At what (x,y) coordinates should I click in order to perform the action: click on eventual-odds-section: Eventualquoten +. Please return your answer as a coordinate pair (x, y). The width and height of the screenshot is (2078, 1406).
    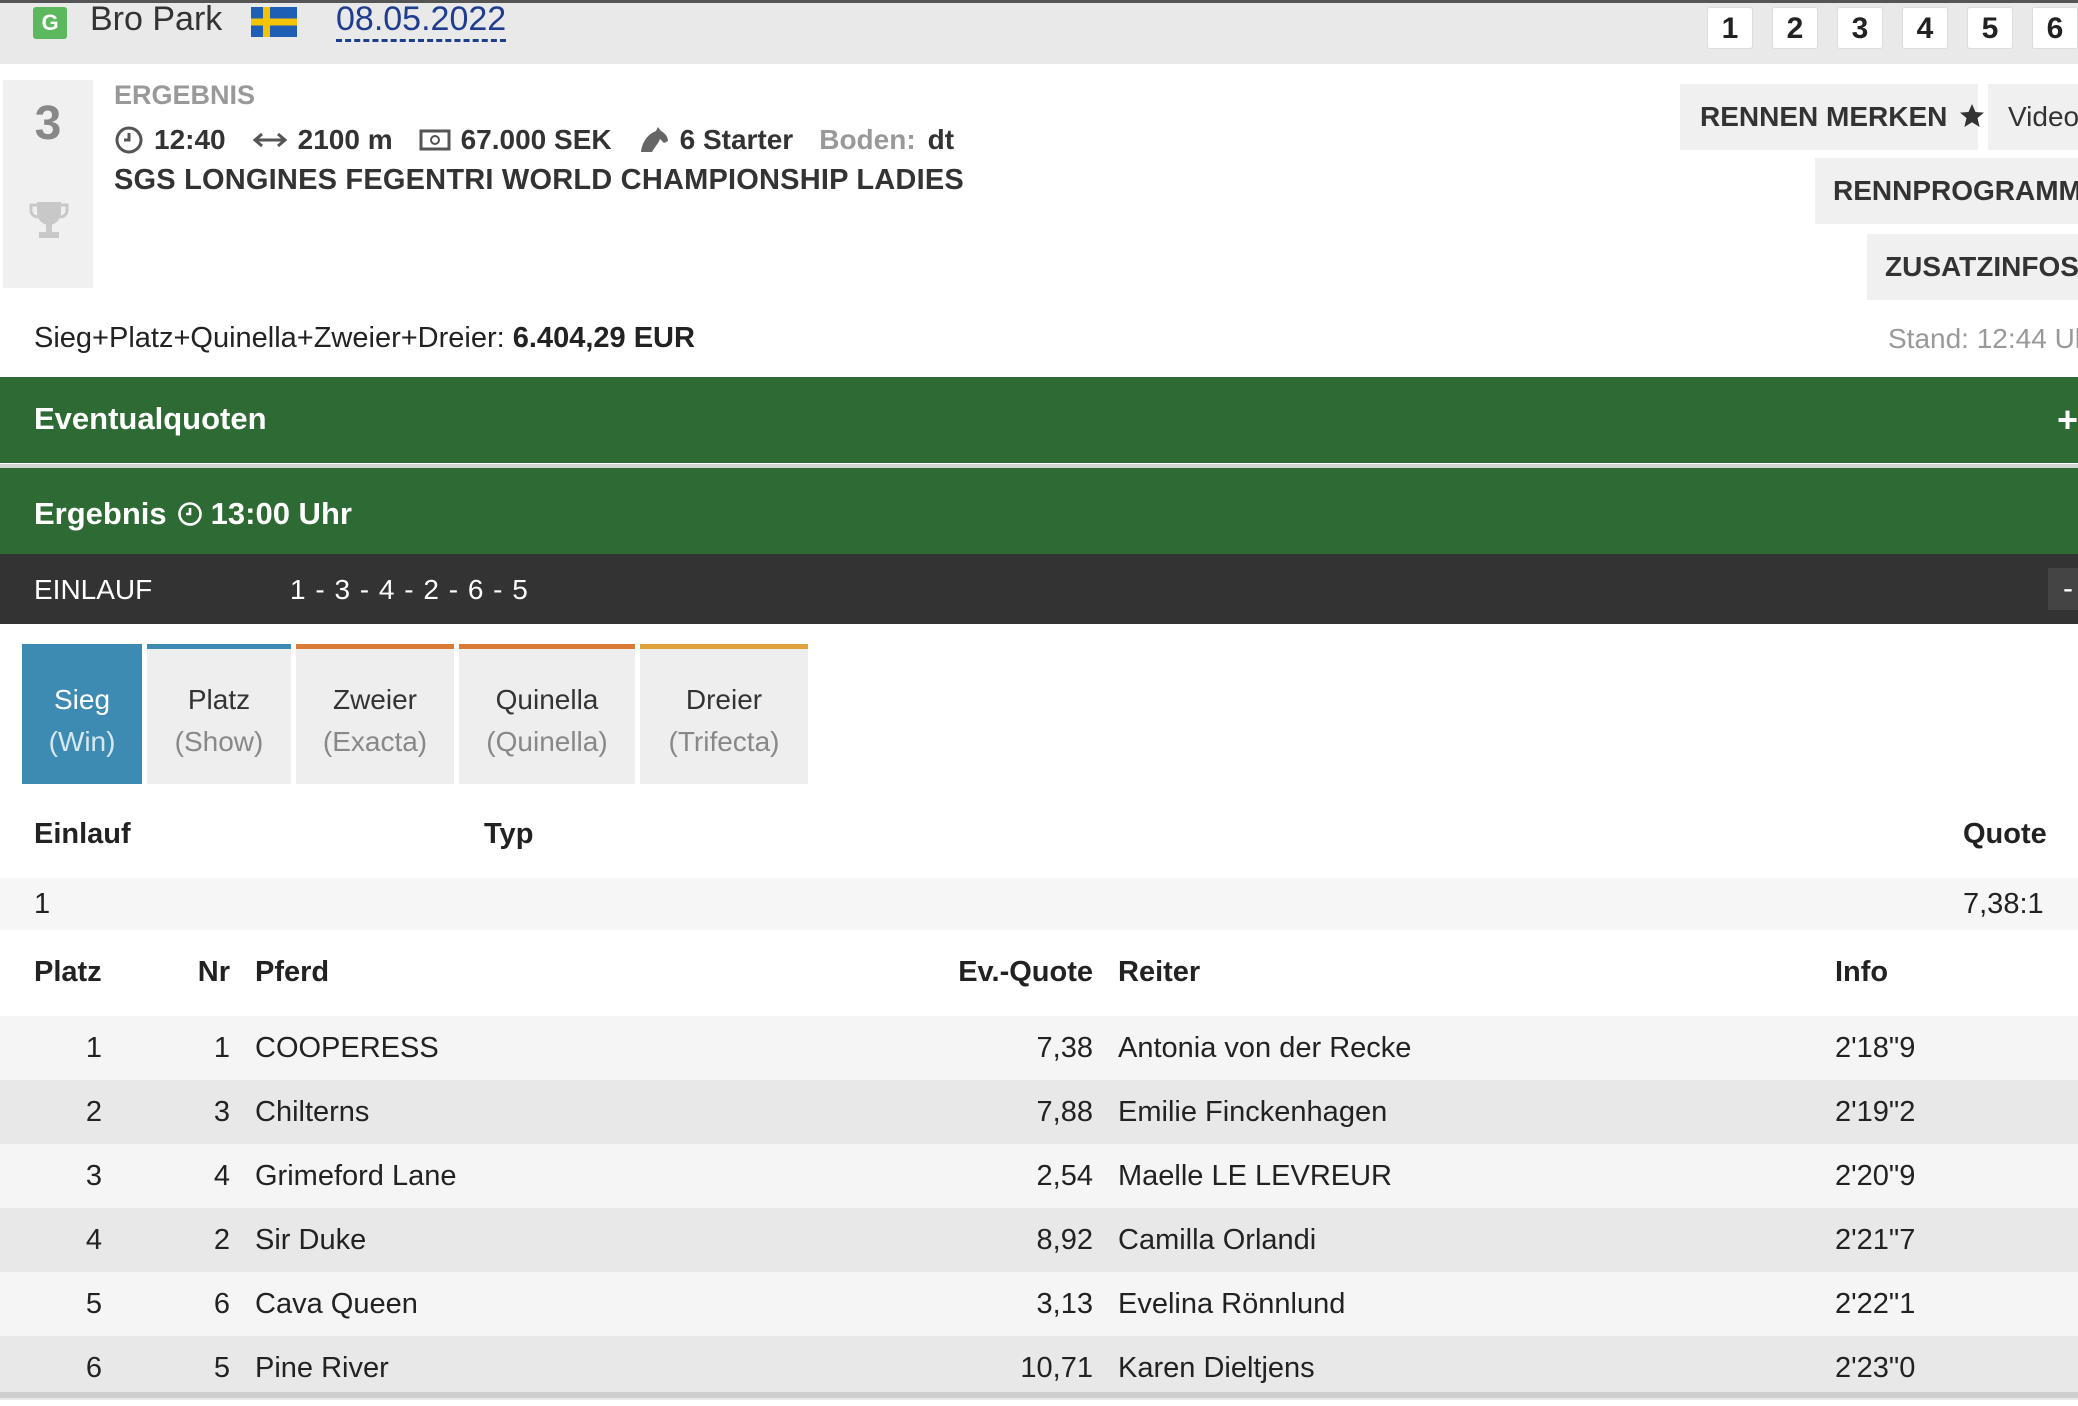
    Looking at the image, I should click on (1039, 420).